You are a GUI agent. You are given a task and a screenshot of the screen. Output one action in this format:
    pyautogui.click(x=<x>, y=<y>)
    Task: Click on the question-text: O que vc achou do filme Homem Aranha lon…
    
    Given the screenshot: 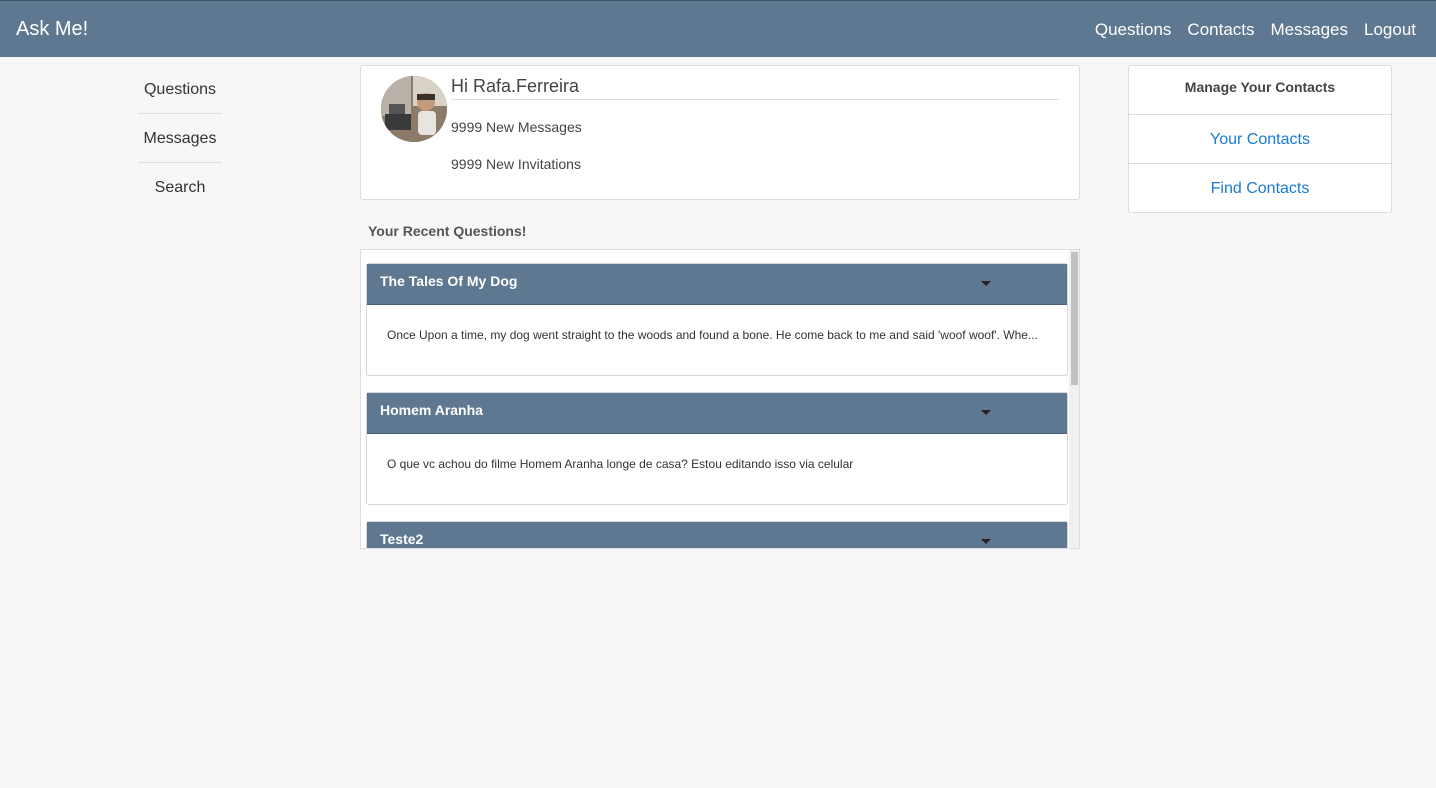 What is the action you would take?
    pyautogui.click(x=620, y=464)
    